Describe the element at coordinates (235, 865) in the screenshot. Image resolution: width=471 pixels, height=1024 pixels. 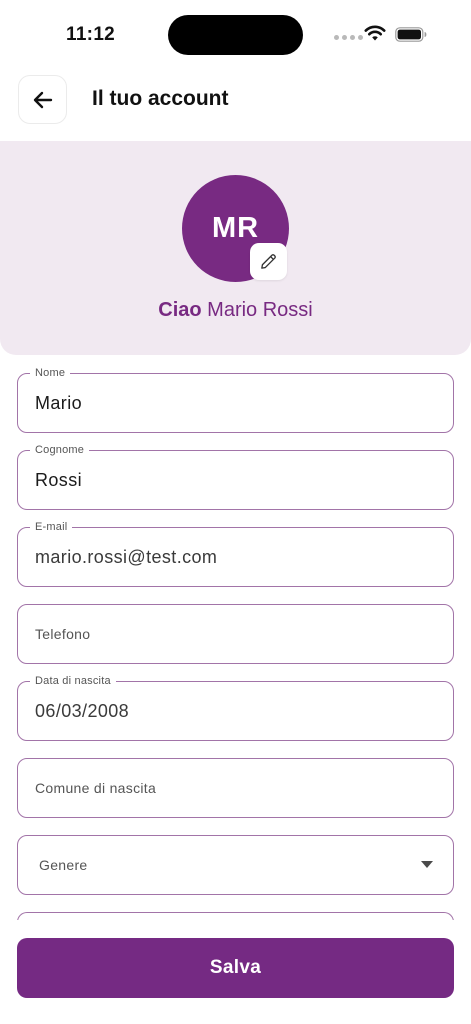
I see `genere-select: Genere` at that location.